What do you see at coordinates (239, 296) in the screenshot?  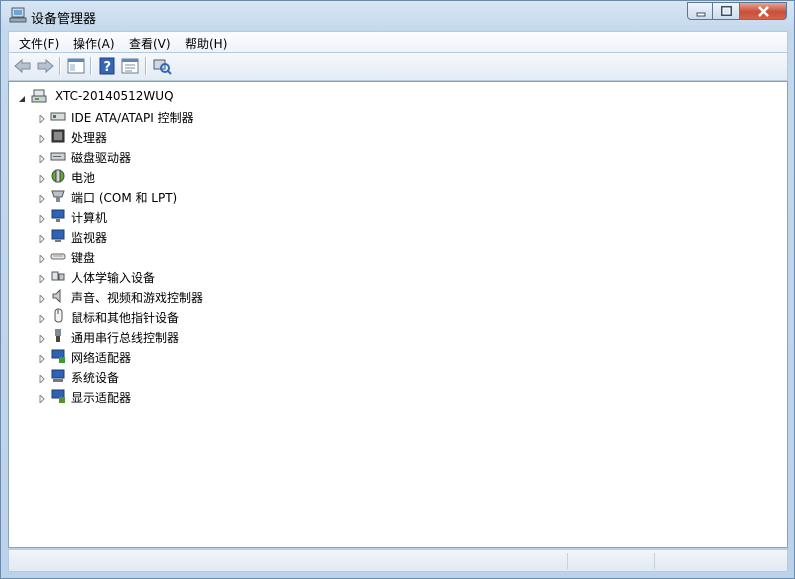 I see `tree-item-category: 声音、视频和游戏控制器` at bounding box center [239, 296].